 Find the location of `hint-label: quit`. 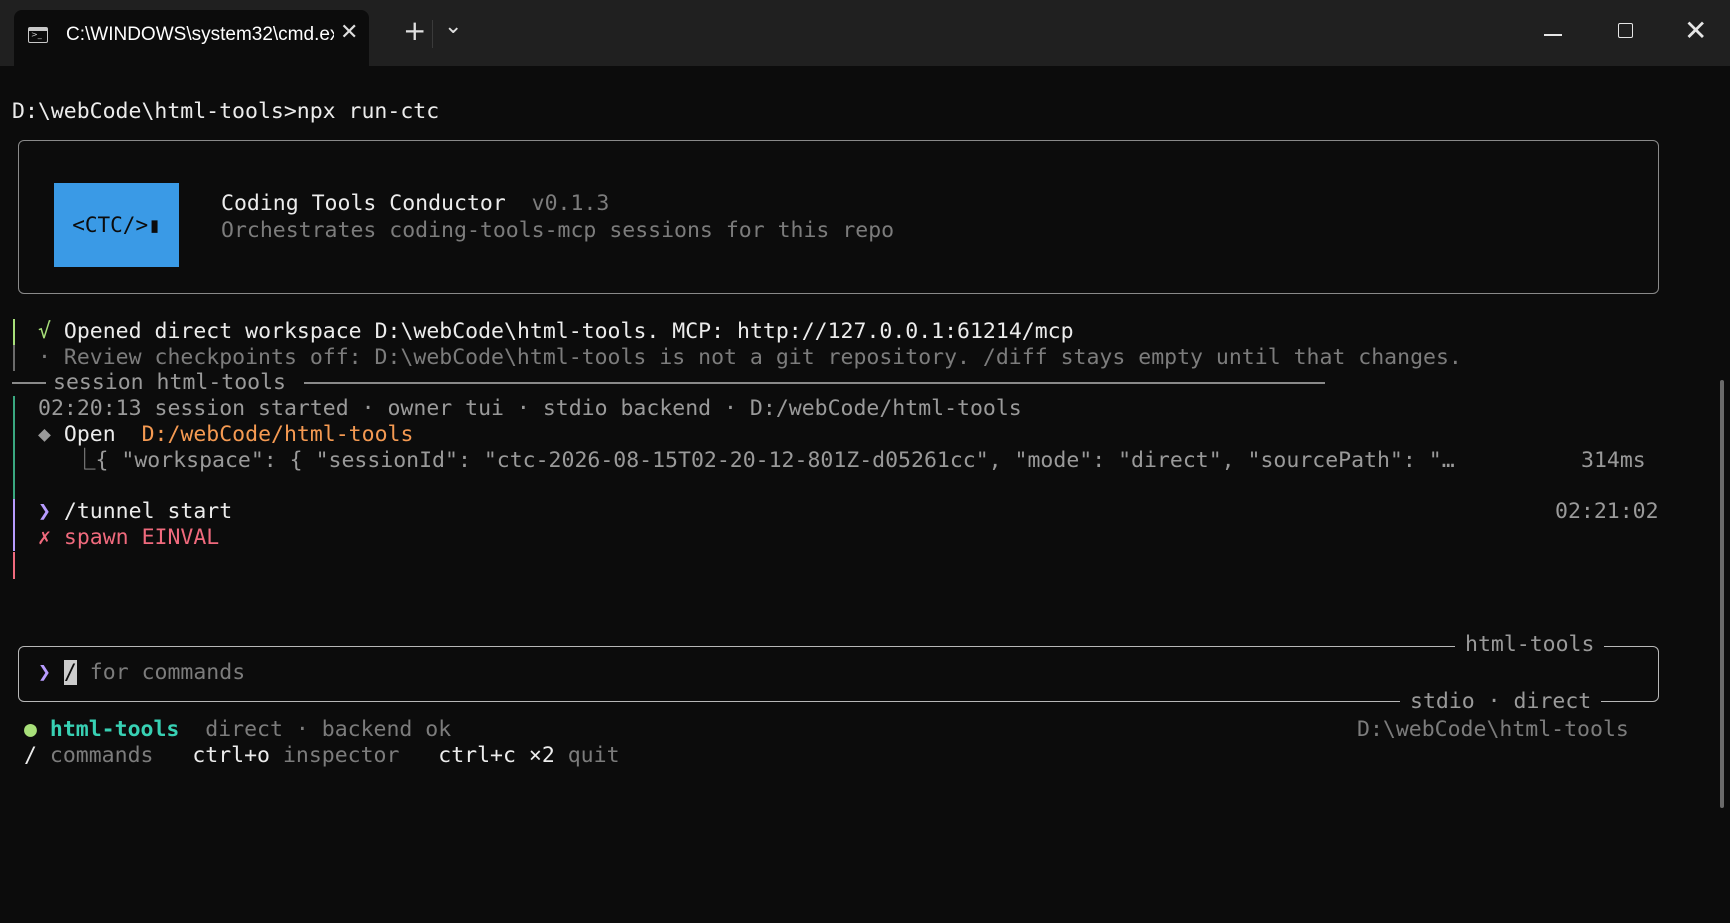

hint-label: quit is located at coordinates (593, 755).